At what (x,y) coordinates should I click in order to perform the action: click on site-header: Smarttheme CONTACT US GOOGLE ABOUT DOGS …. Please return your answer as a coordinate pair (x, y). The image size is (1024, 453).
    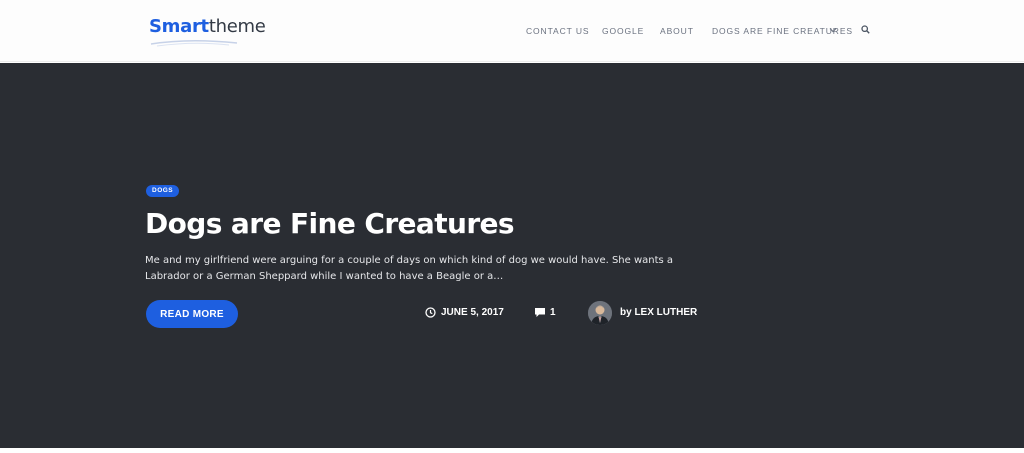
    Looking at the image, I should click on (512, 31).